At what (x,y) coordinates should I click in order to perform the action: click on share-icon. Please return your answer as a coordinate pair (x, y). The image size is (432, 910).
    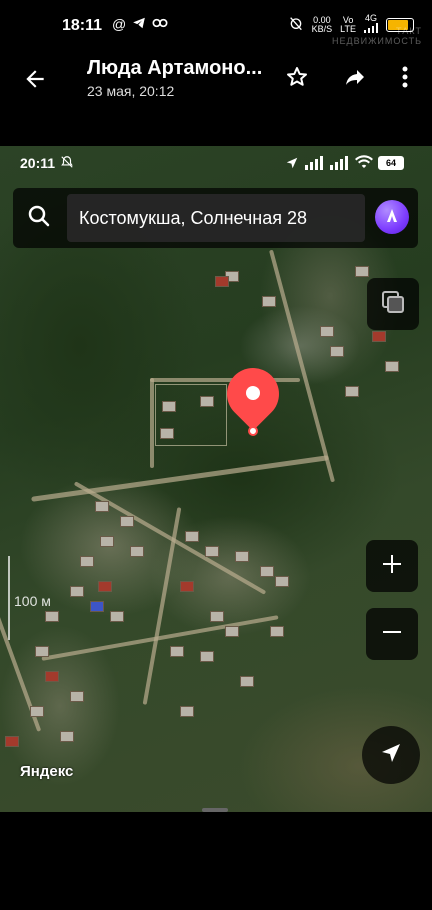
    Looking at the image, I should click on (355, 77).